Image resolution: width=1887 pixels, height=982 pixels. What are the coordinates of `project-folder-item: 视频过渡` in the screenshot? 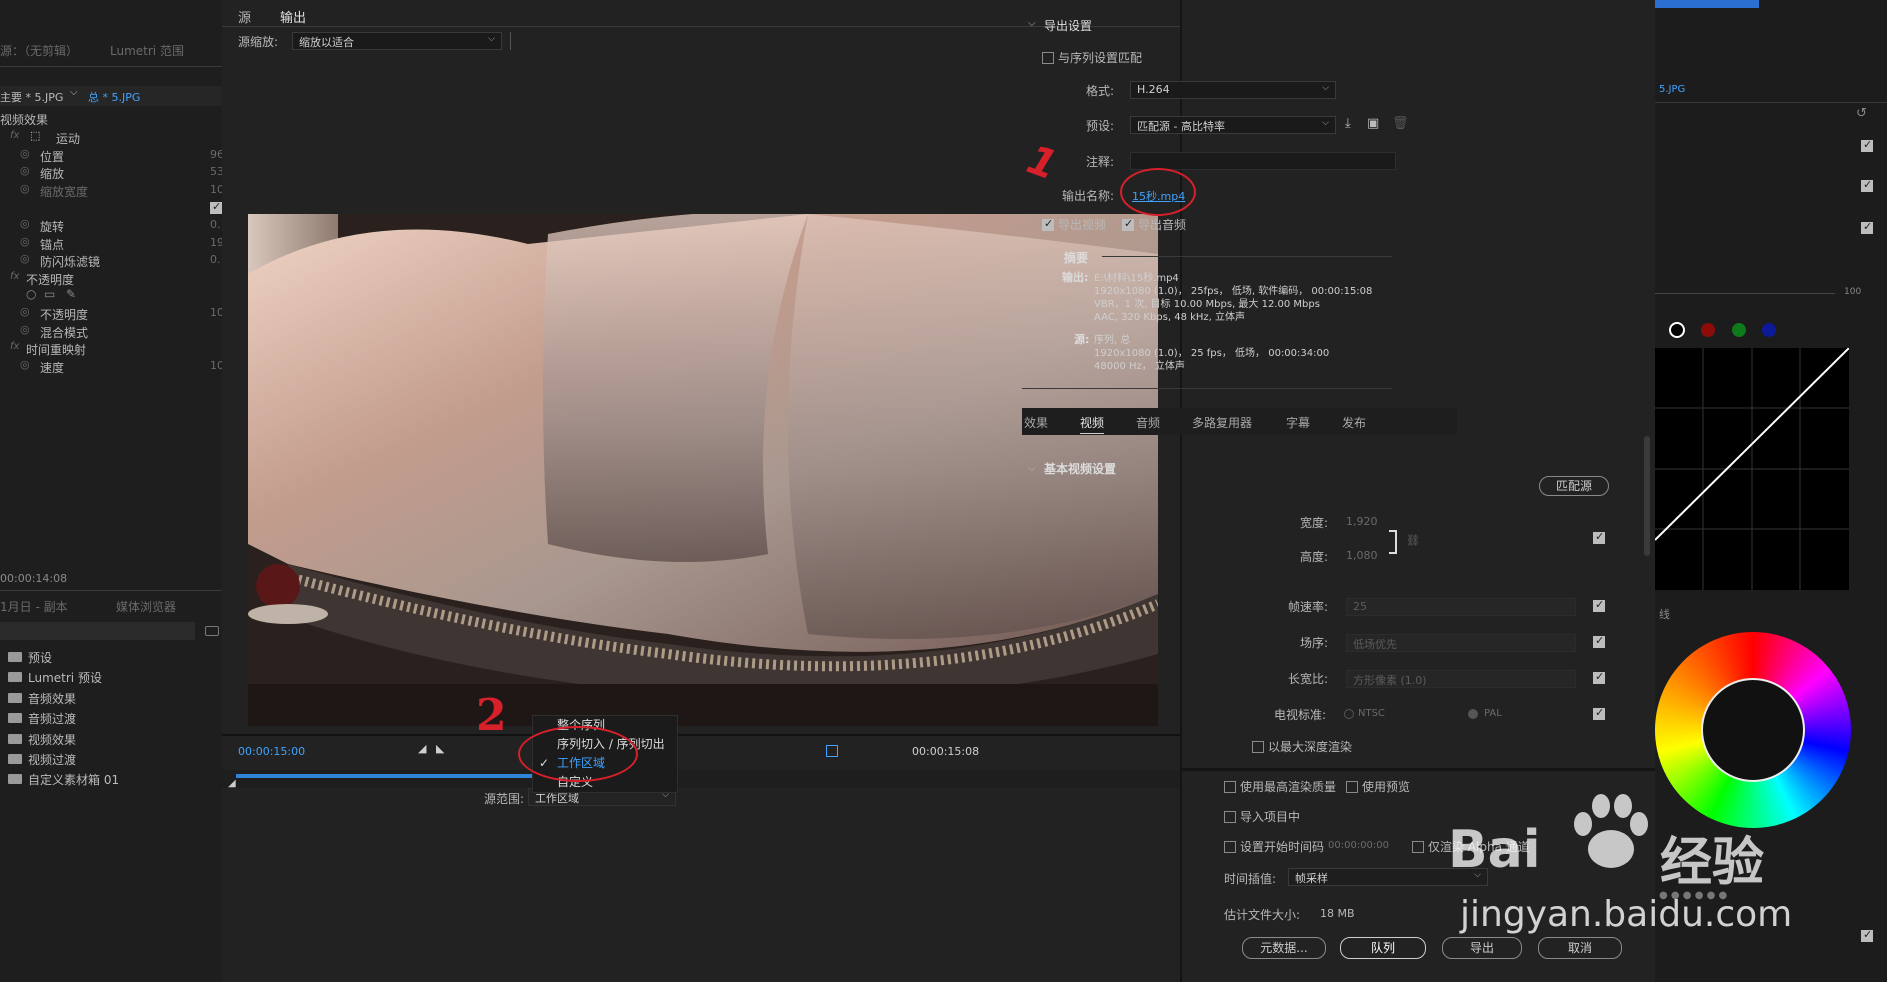 It's located at (111, 759).